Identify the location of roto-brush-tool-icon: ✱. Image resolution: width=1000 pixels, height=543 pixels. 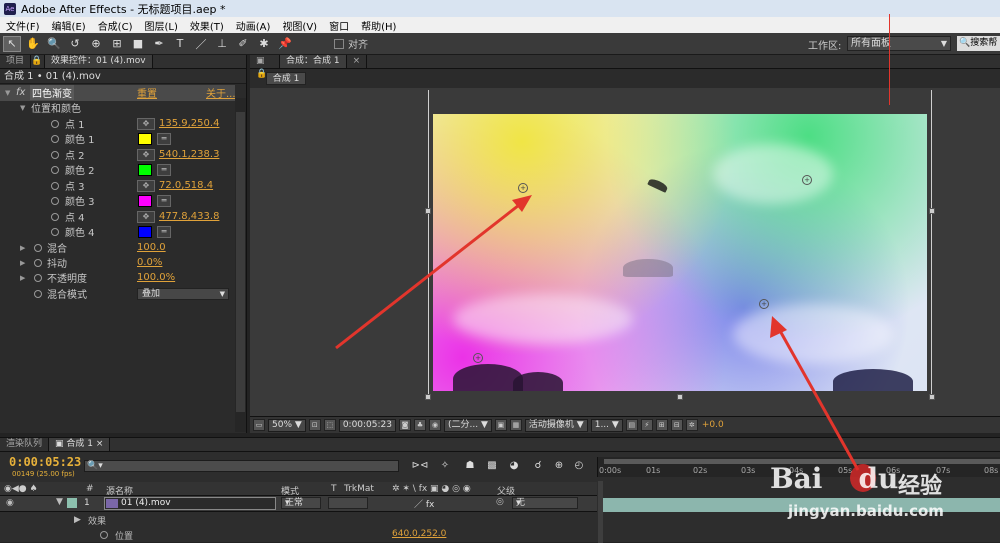
(264, 44).